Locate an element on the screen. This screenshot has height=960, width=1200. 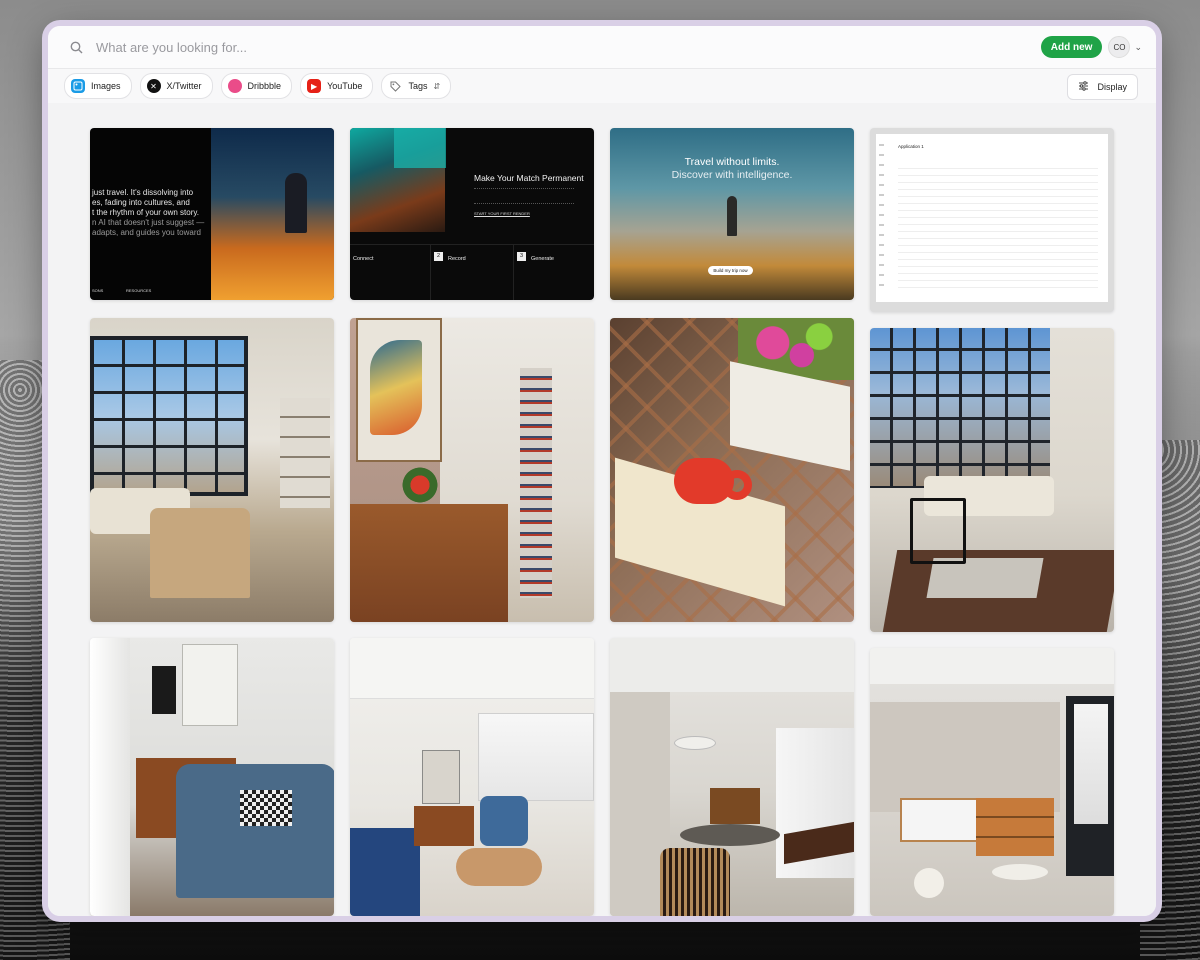
gallery-card-blue-sofa-room is located at coordinates (472, 777).